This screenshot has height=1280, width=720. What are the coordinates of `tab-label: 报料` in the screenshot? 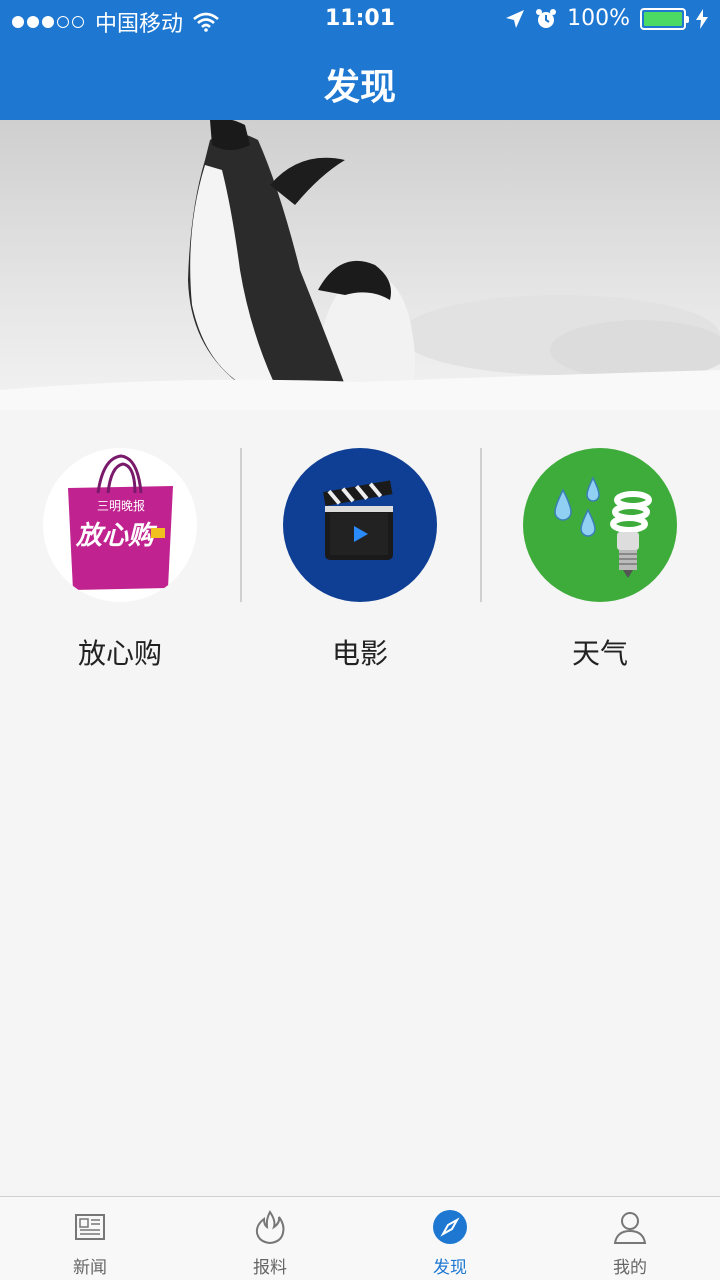 It's located at (270, 1268).